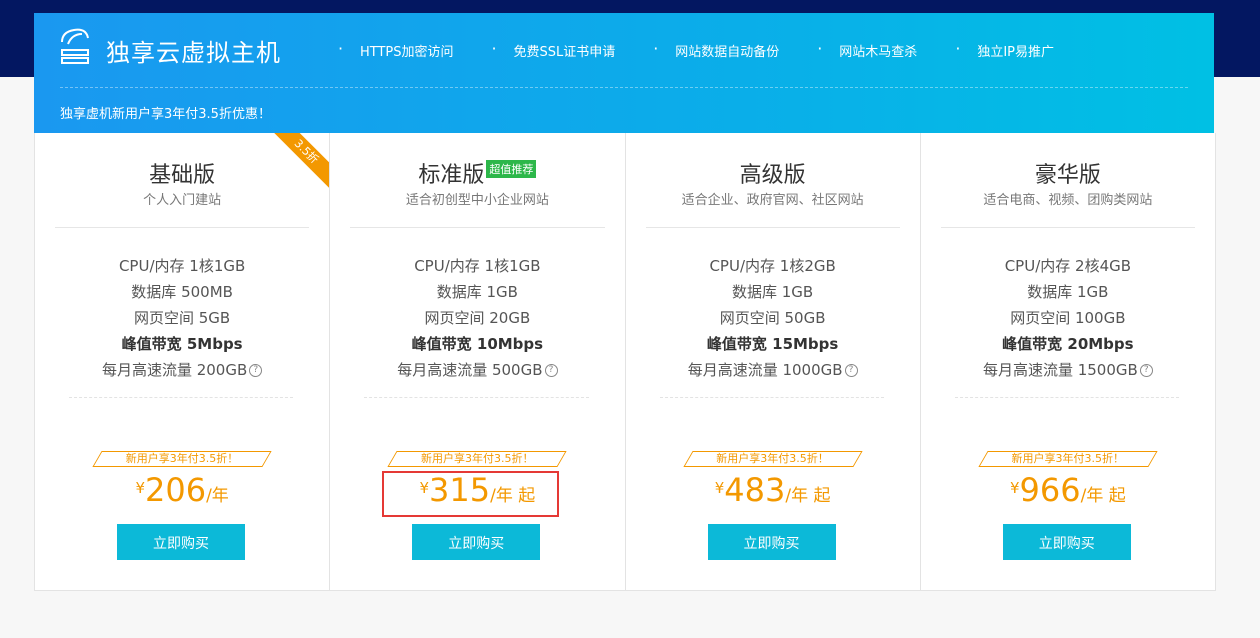  What do you see at coordinates (165, 114) in the screenshot?
I see `promo-text: 独享虚机新用户享3年付3.5折优惠！` at bounding box center [165, 114].